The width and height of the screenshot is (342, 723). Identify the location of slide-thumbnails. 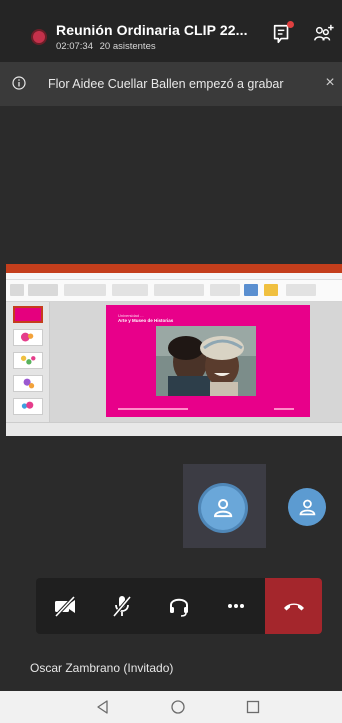
(28, 362).